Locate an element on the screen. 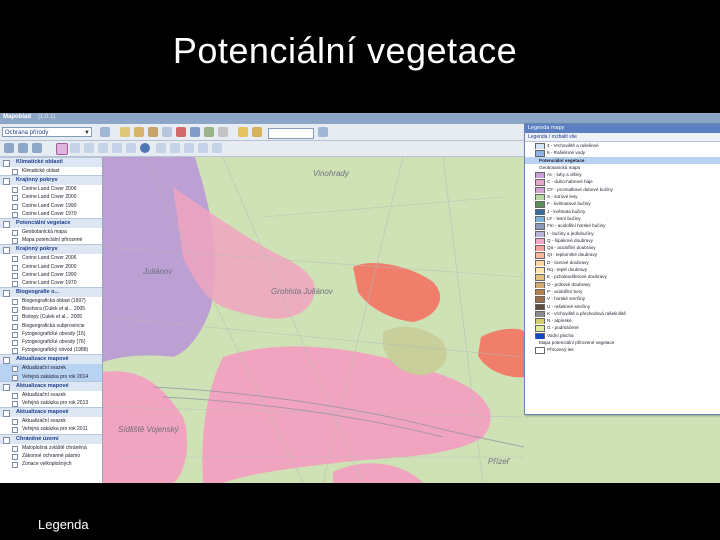 The image size is (720, 540). legend-row: U - rašelinné smrčiny is located at coordinates (622, 306).